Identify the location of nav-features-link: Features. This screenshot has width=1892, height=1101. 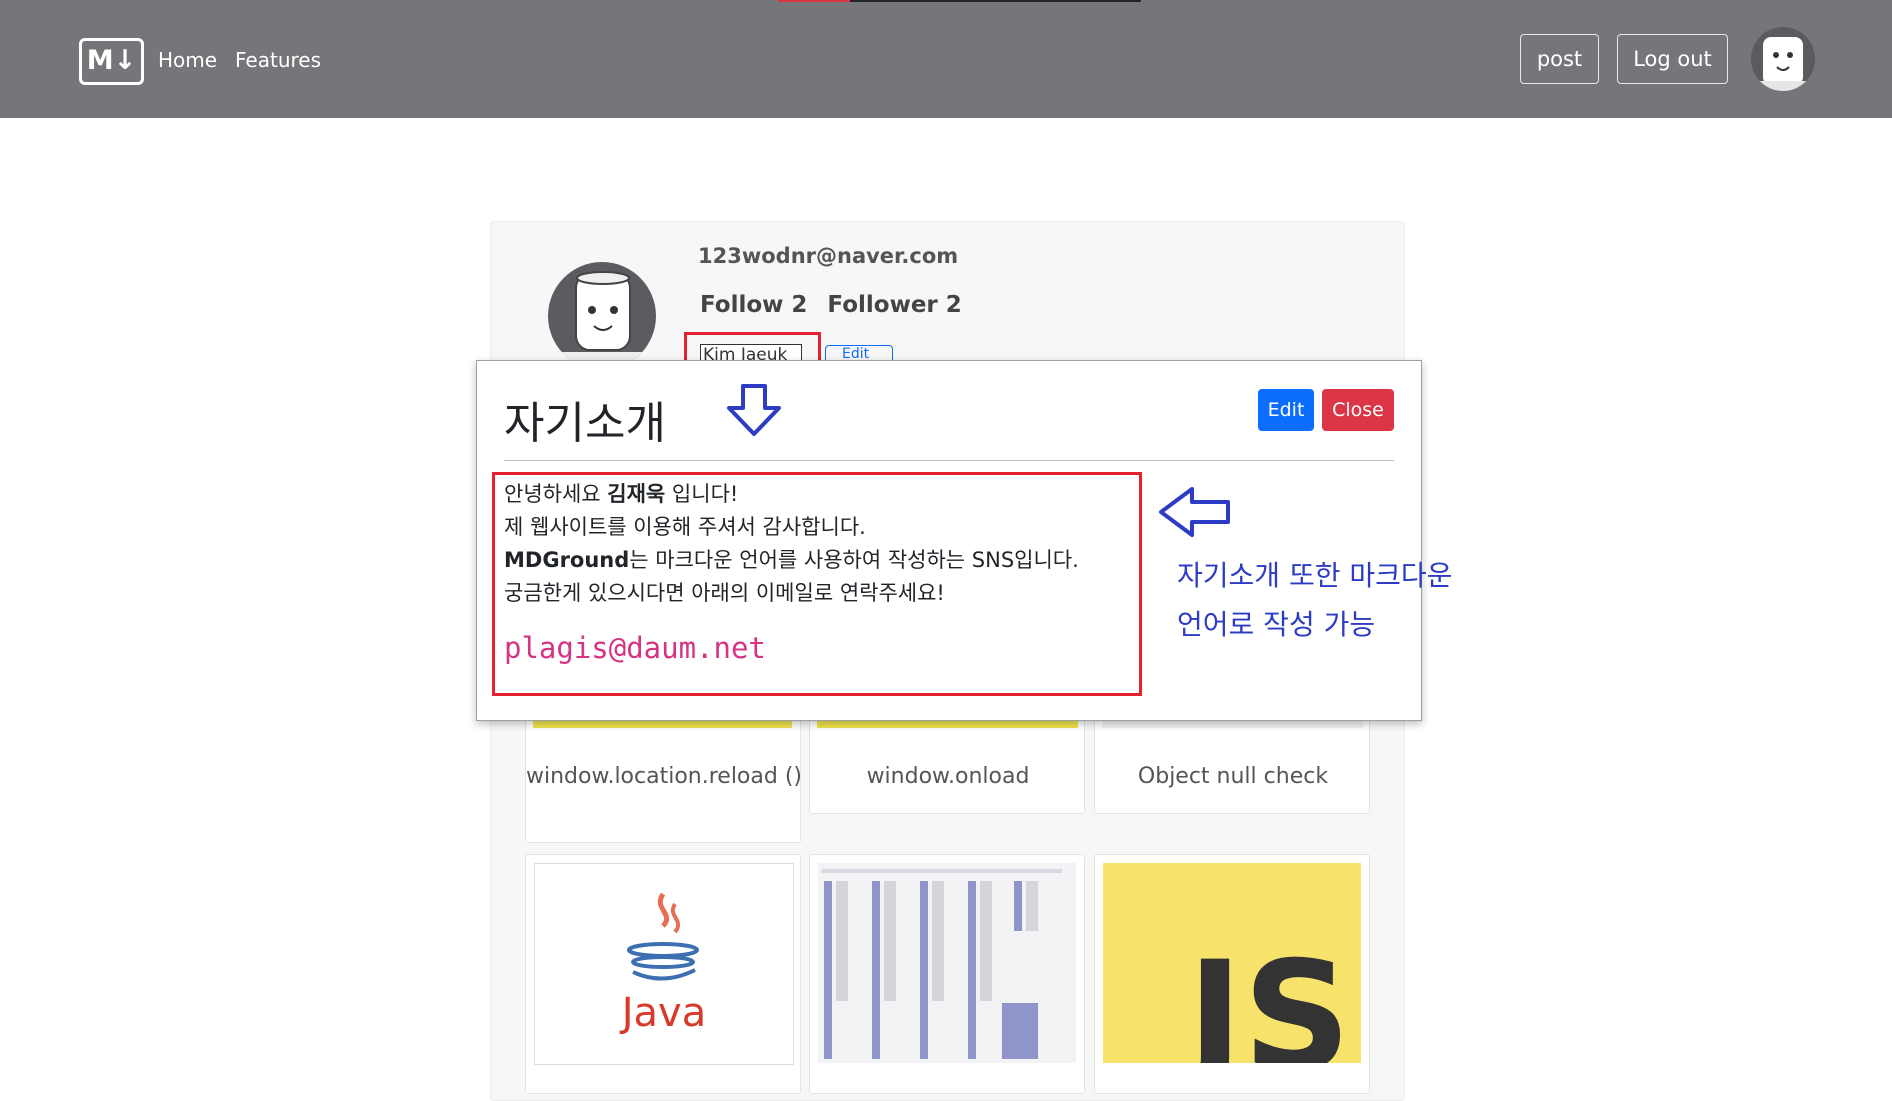
(278, 60).